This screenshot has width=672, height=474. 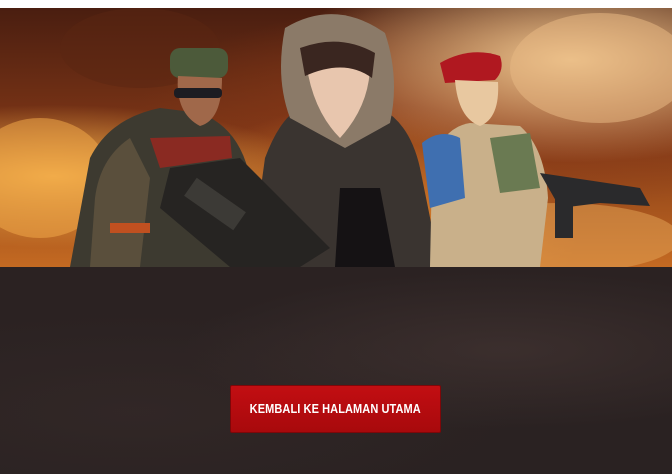 I want to click on back-to-home-label: KEMBALI KE HALAMAN UTAMA, so click(x=335, y=409).